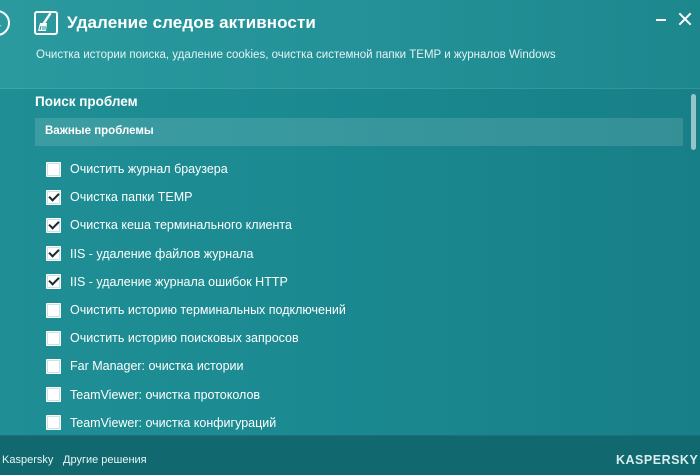  I want to click on scroll-thumb, so click(693, 122).